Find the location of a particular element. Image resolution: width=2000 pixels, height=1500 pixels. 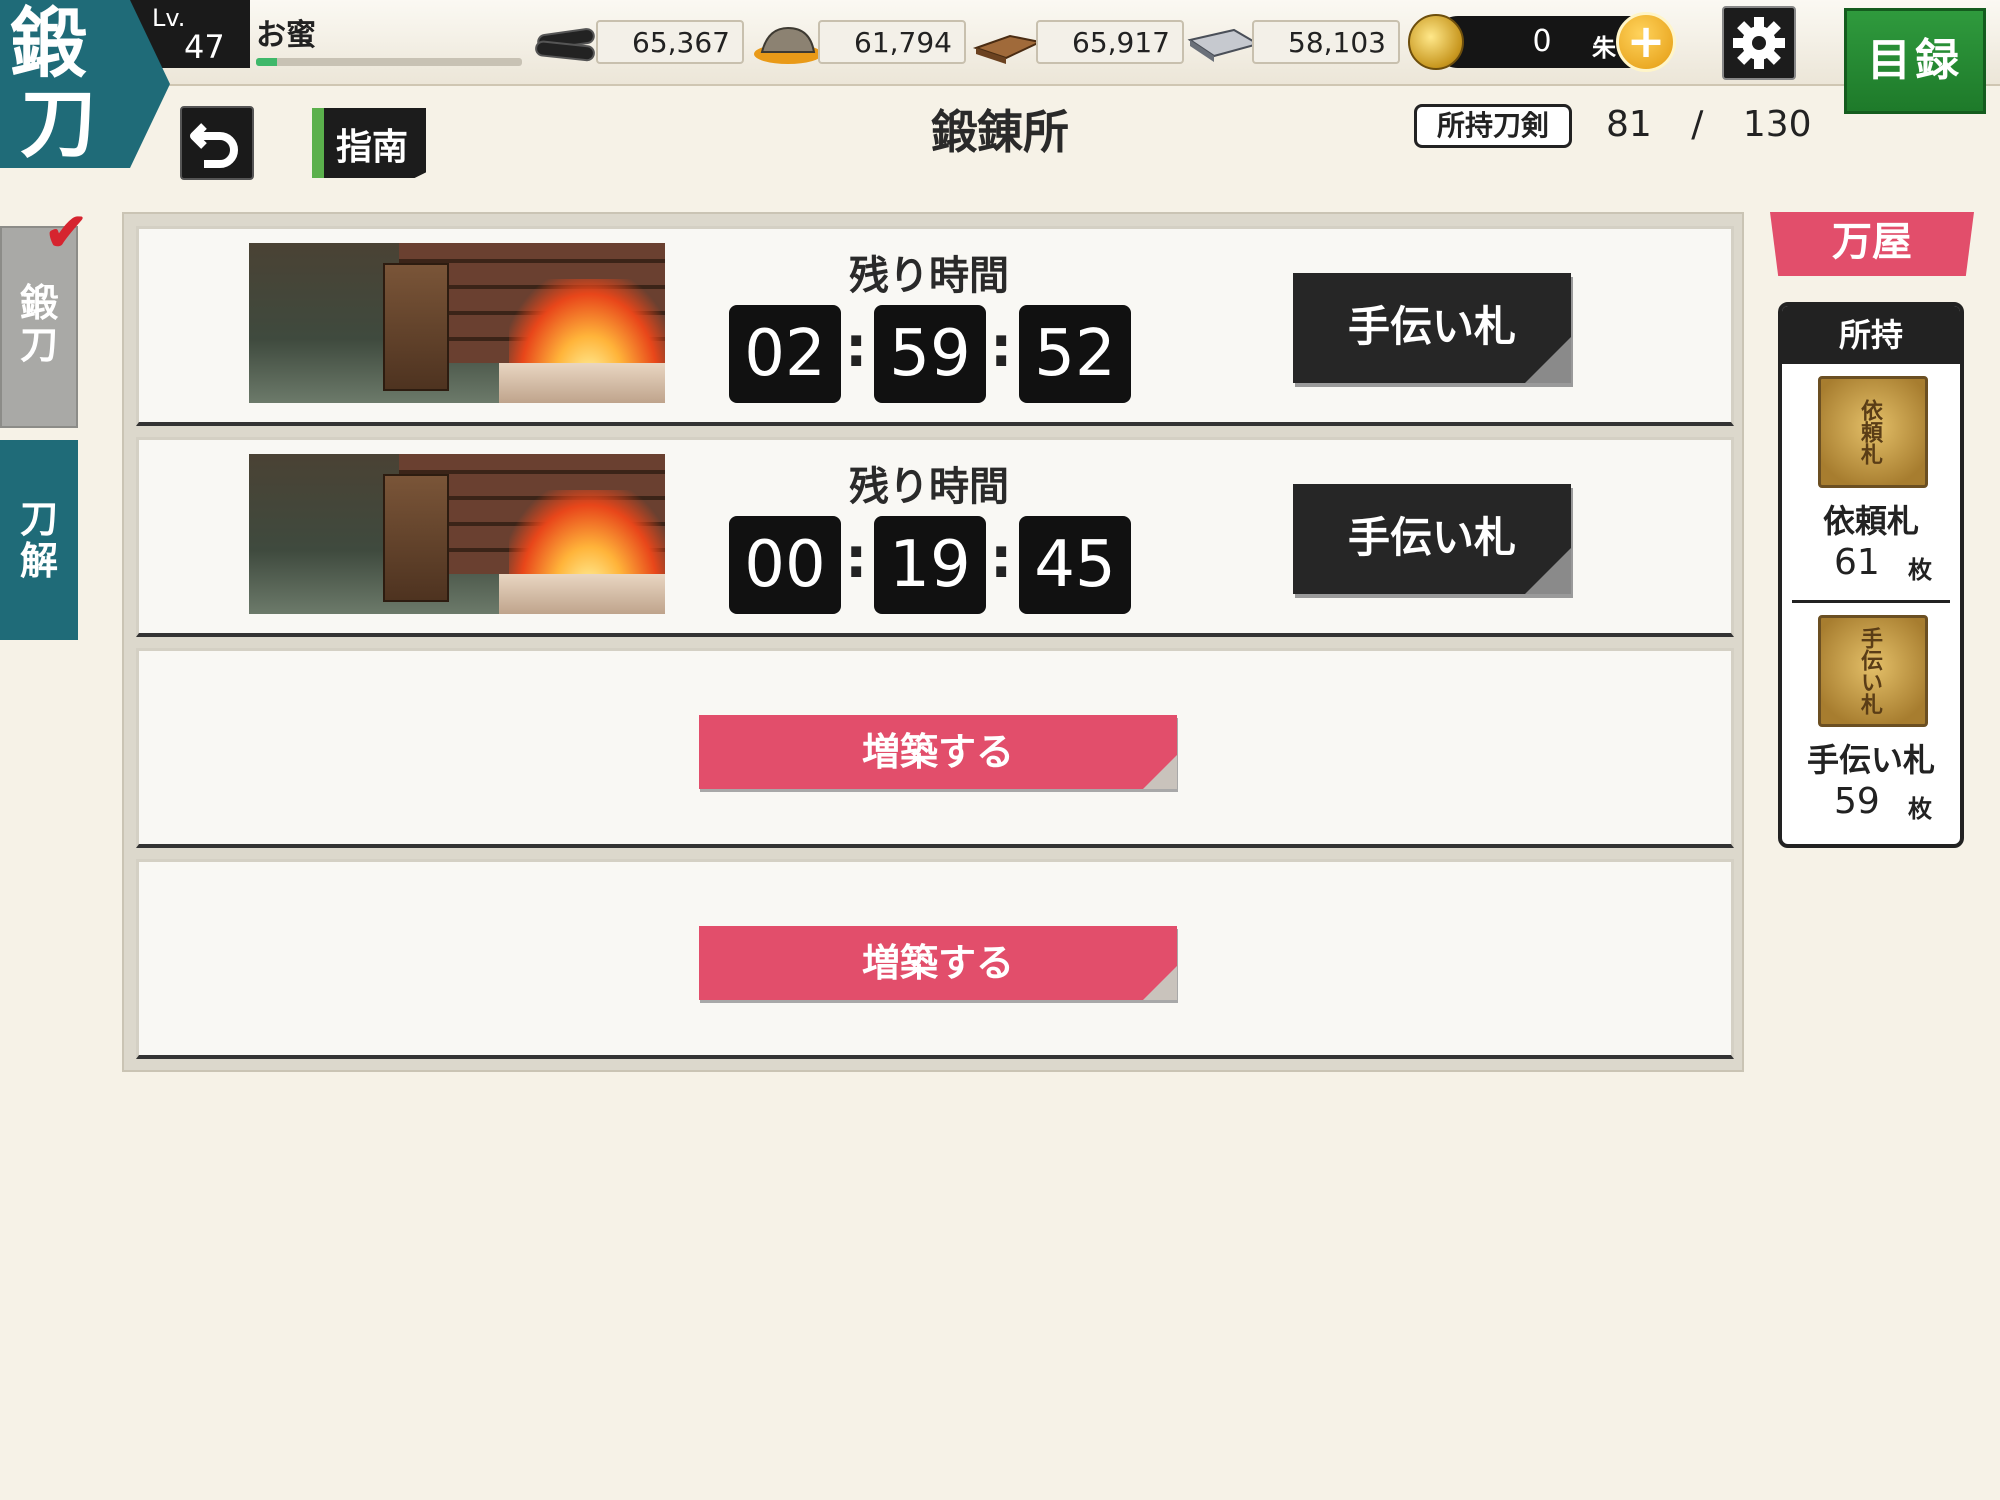

request-token-icon: 依頼札 is located at coordinates (1873, 432).